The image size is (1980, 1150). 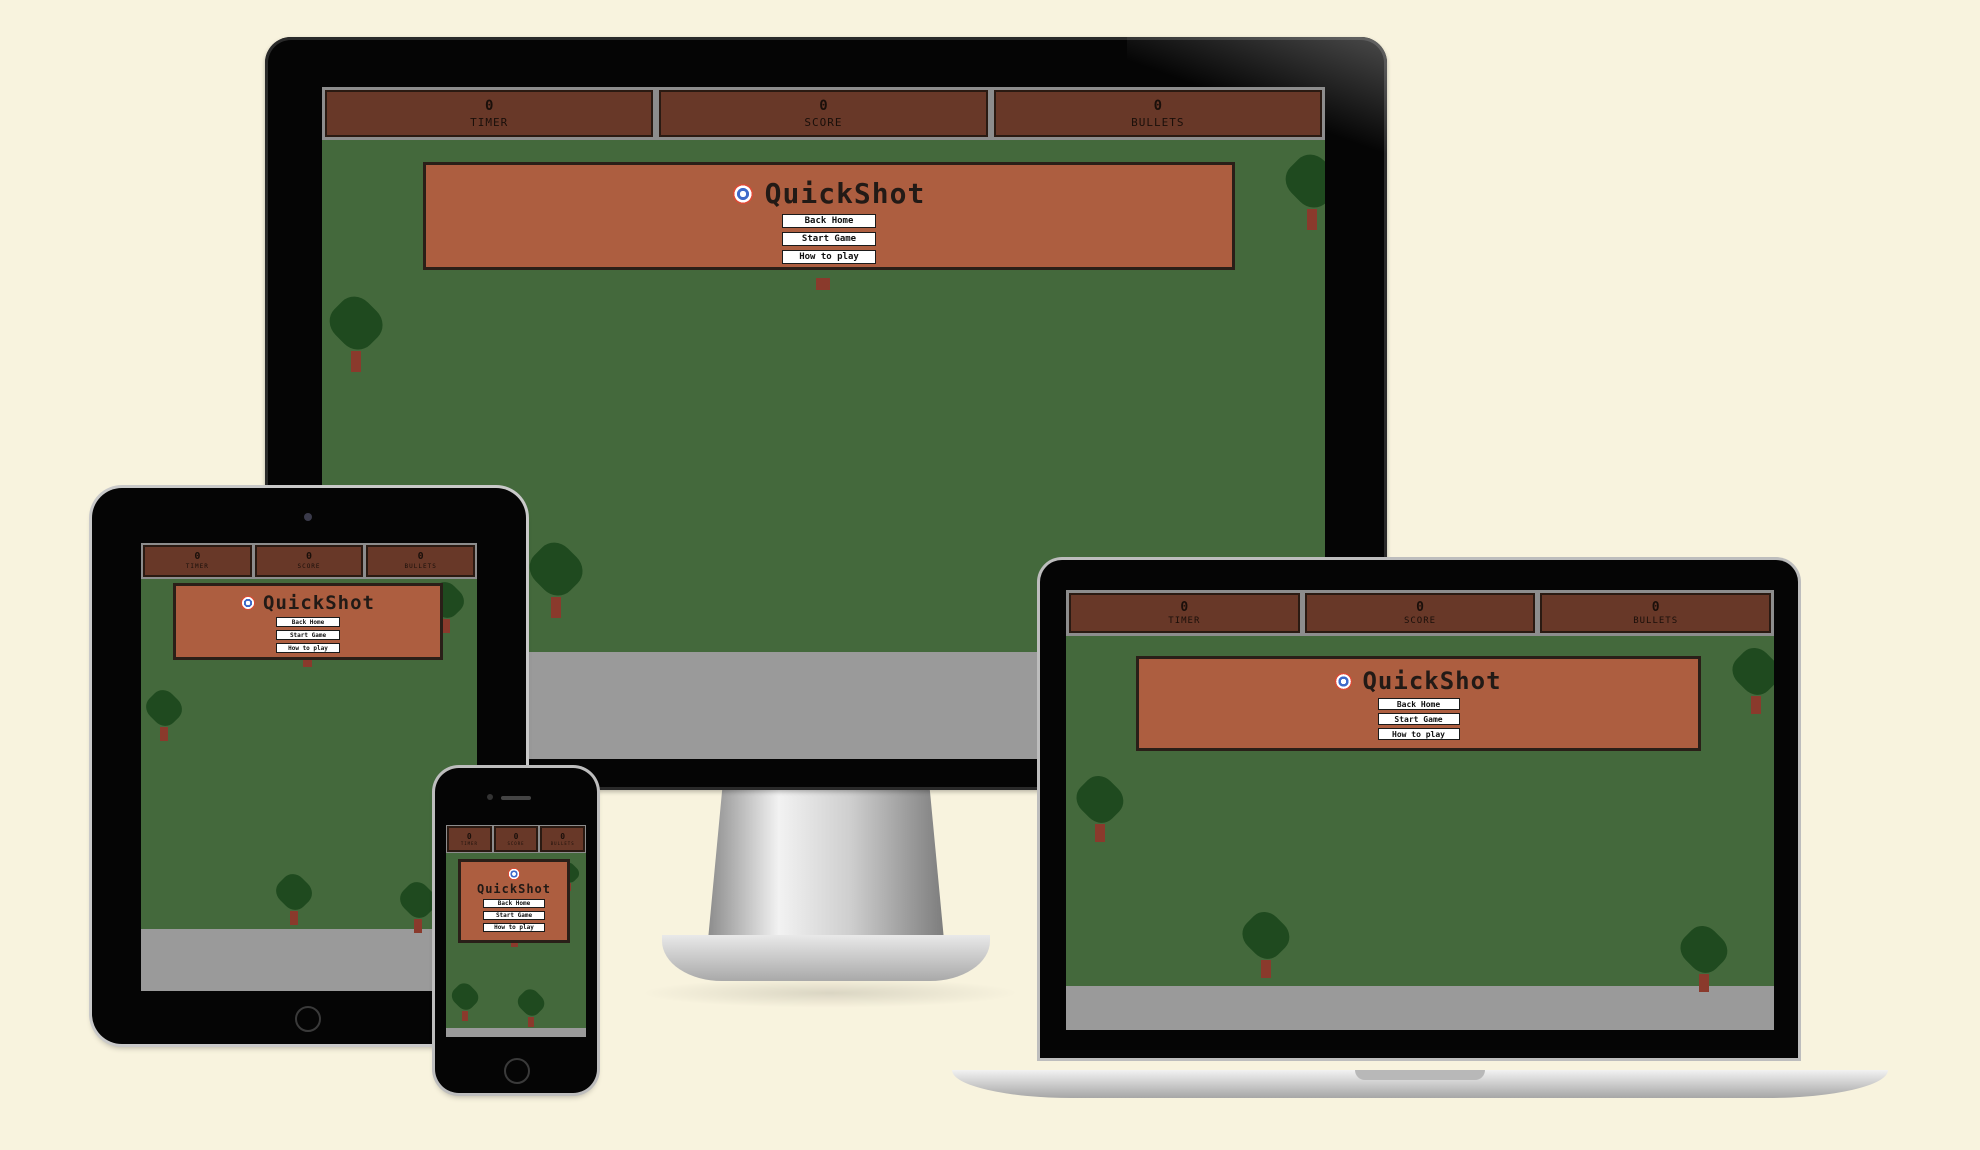 What do you see at coordinates (826, 958) in the screenshot?
I see `monitor-stand-base` at bounding box center [826, 958].